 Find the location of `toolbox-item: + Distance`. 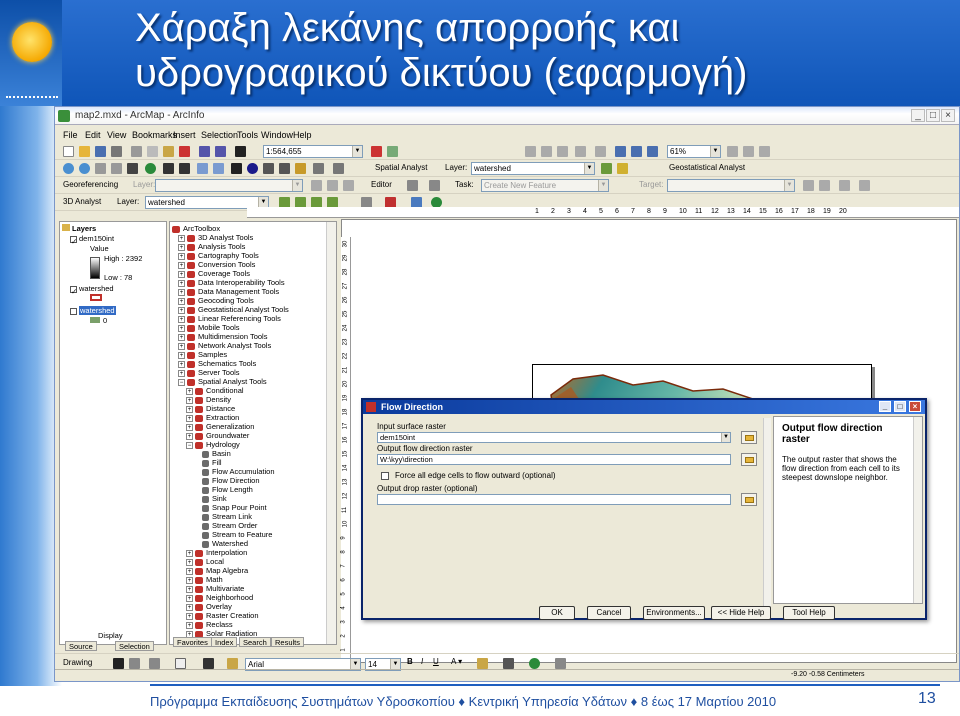

toolbox-item: + Distance is located at coordinates (210, 408).